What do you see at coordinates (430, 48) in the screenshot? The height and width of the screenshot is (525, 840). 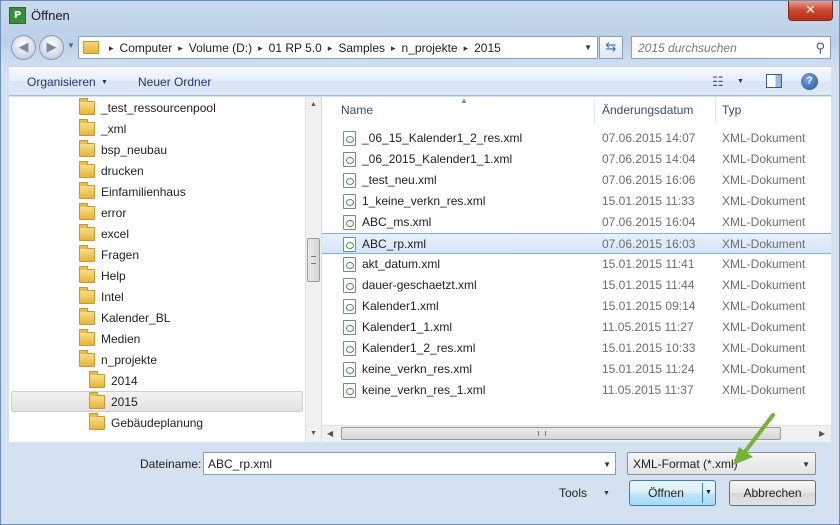 I see `breadcrumb-item: n_projekte` at bounding box center [430, 48].